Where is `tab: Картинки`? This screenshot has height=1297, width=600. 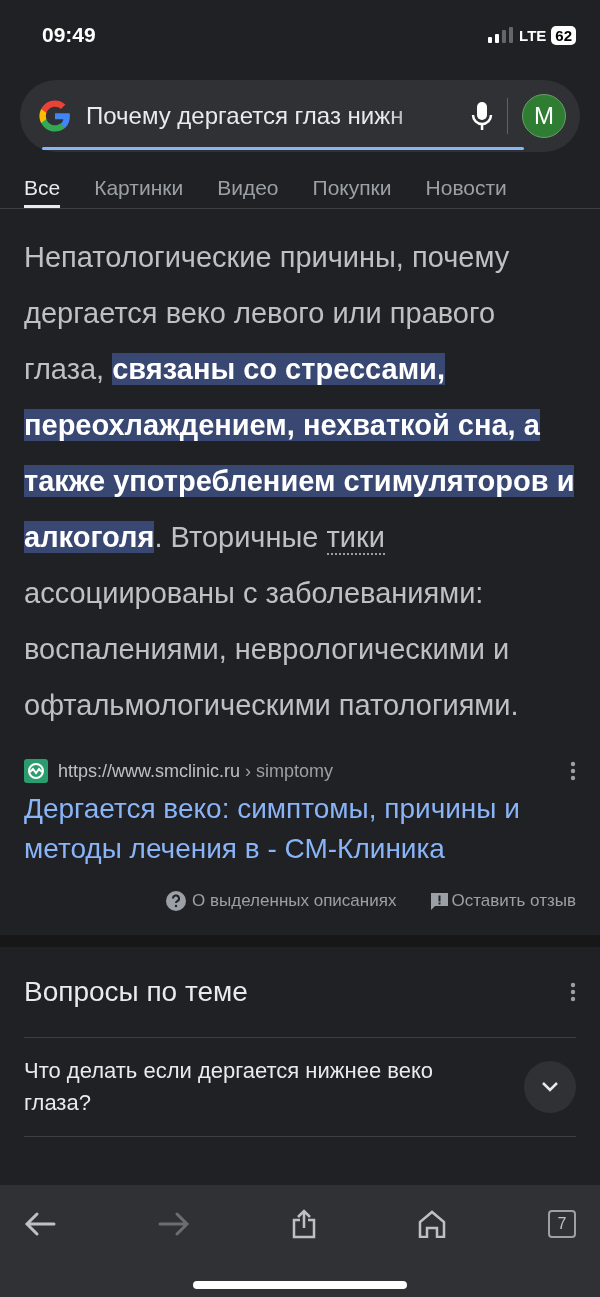 tab: Картинки is located at coordinates (139, 187).